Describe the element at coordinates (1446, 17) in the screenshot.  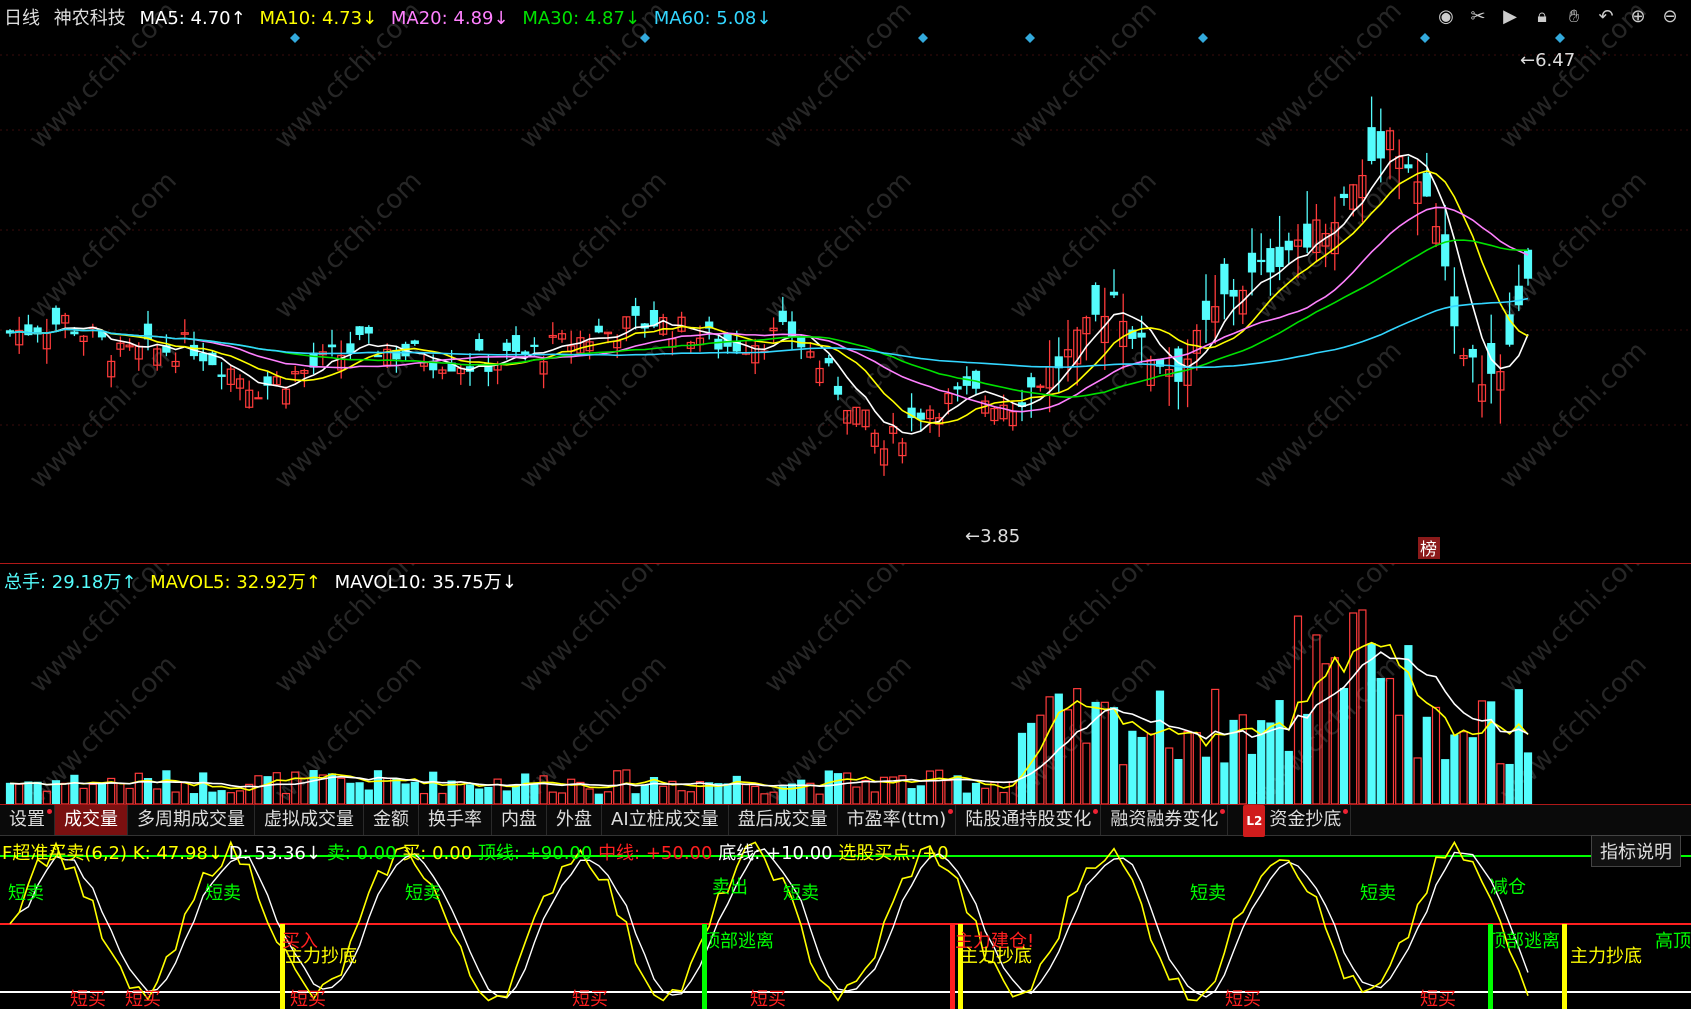
I see `eye-icon: ◉` at that location.